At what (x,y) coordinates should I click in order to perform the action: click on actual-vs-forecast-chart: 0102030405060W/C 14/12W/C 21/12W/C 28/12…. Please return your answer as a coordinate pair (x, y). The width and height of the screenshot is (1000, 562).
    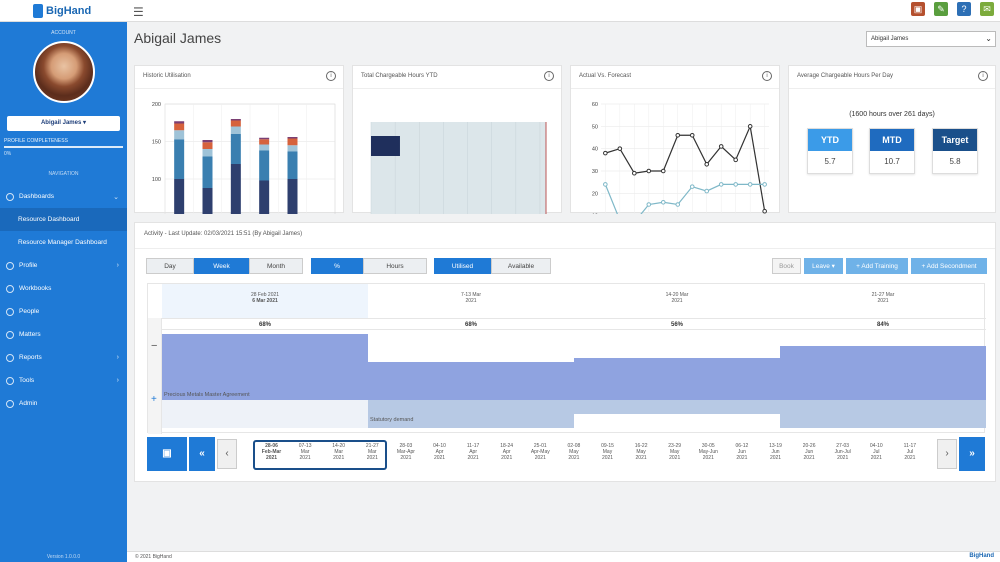
    Looking at the image, I should click on (680, 158).